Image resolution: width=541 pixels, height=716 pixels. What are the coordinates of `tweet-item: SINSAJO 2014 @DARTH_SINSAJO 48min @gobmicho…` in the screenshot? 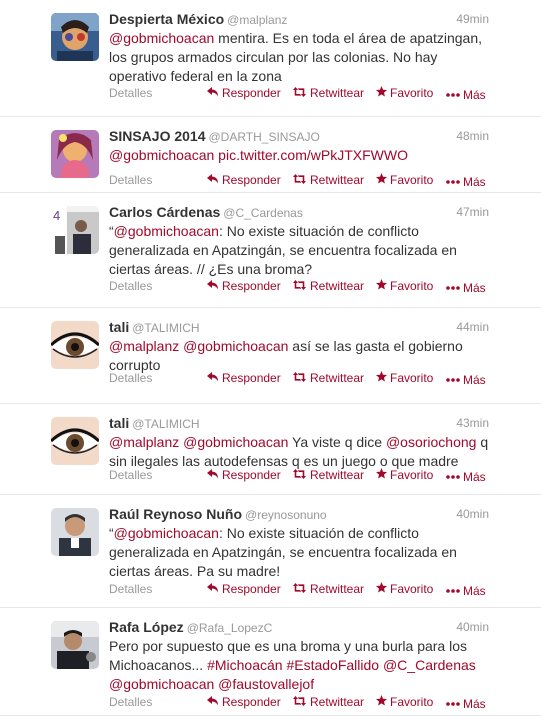 It's located at (270, 155).